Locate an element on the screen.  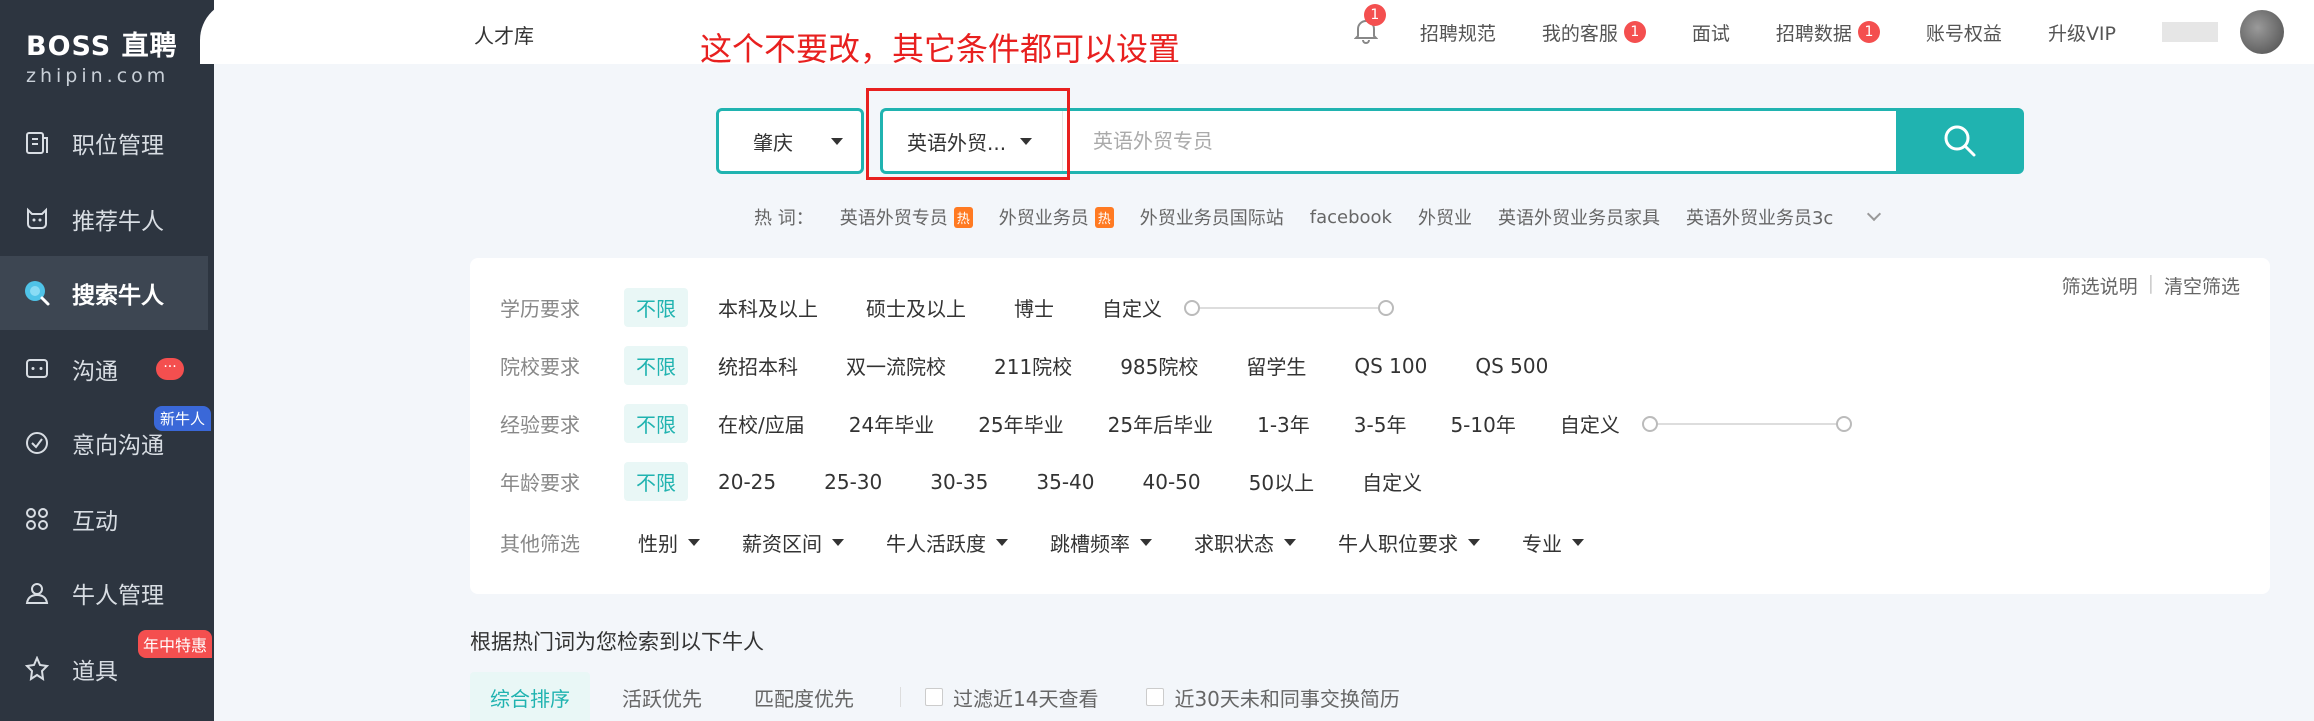
sidebar-item-label: 推荐牛人 is located at coordinates (118, 222).